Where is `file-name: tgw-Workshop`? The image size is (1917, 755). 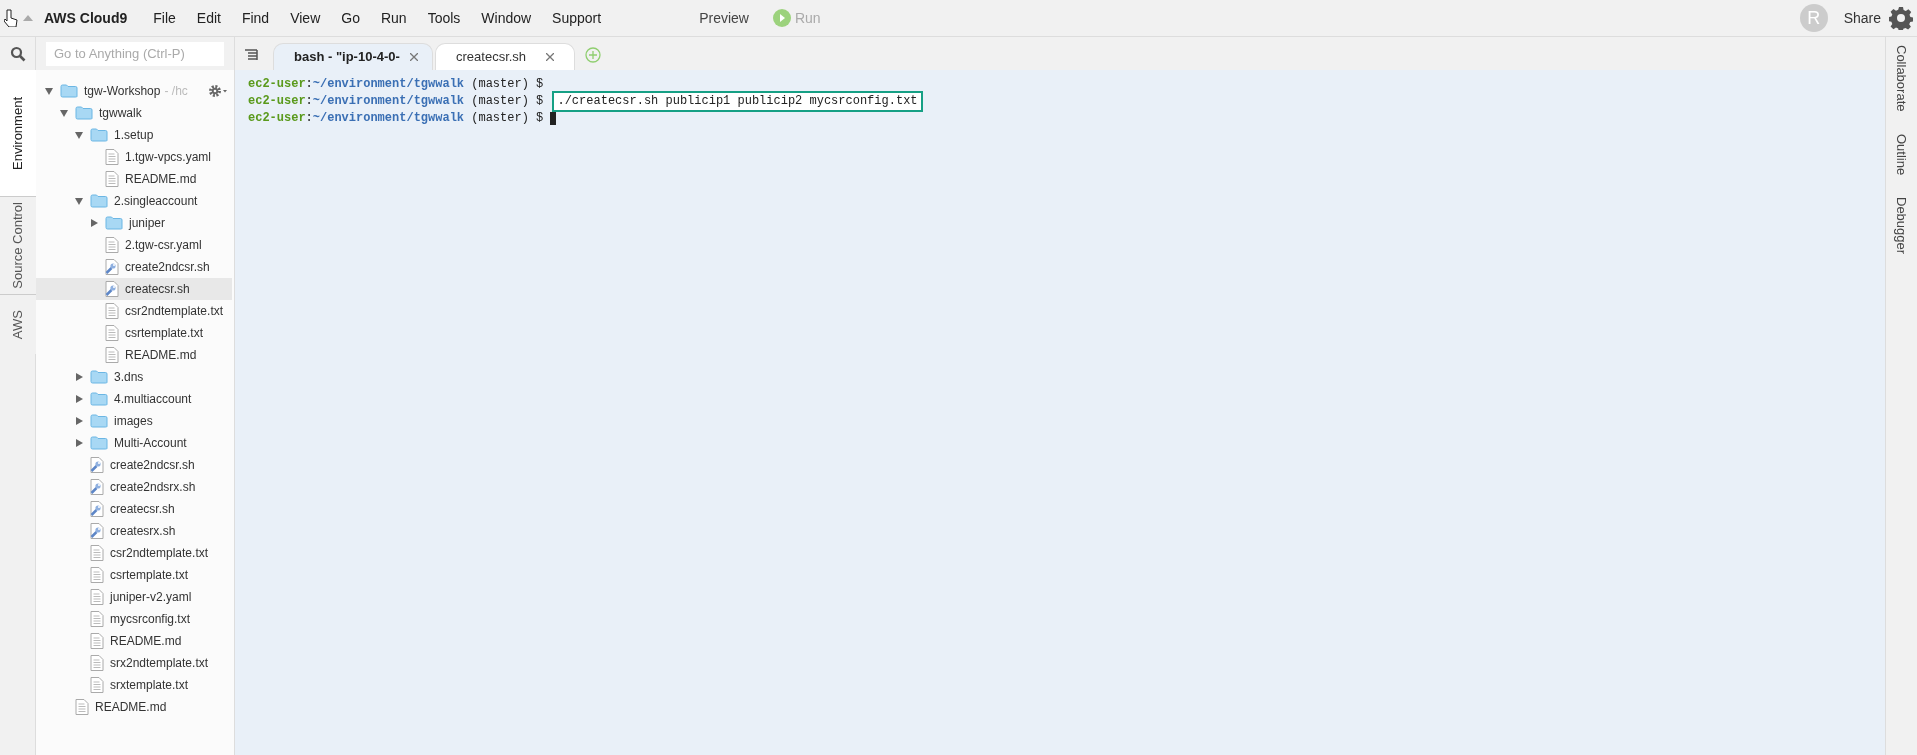
file-name: tgw-Workshop is located at coordinates (122, 91).